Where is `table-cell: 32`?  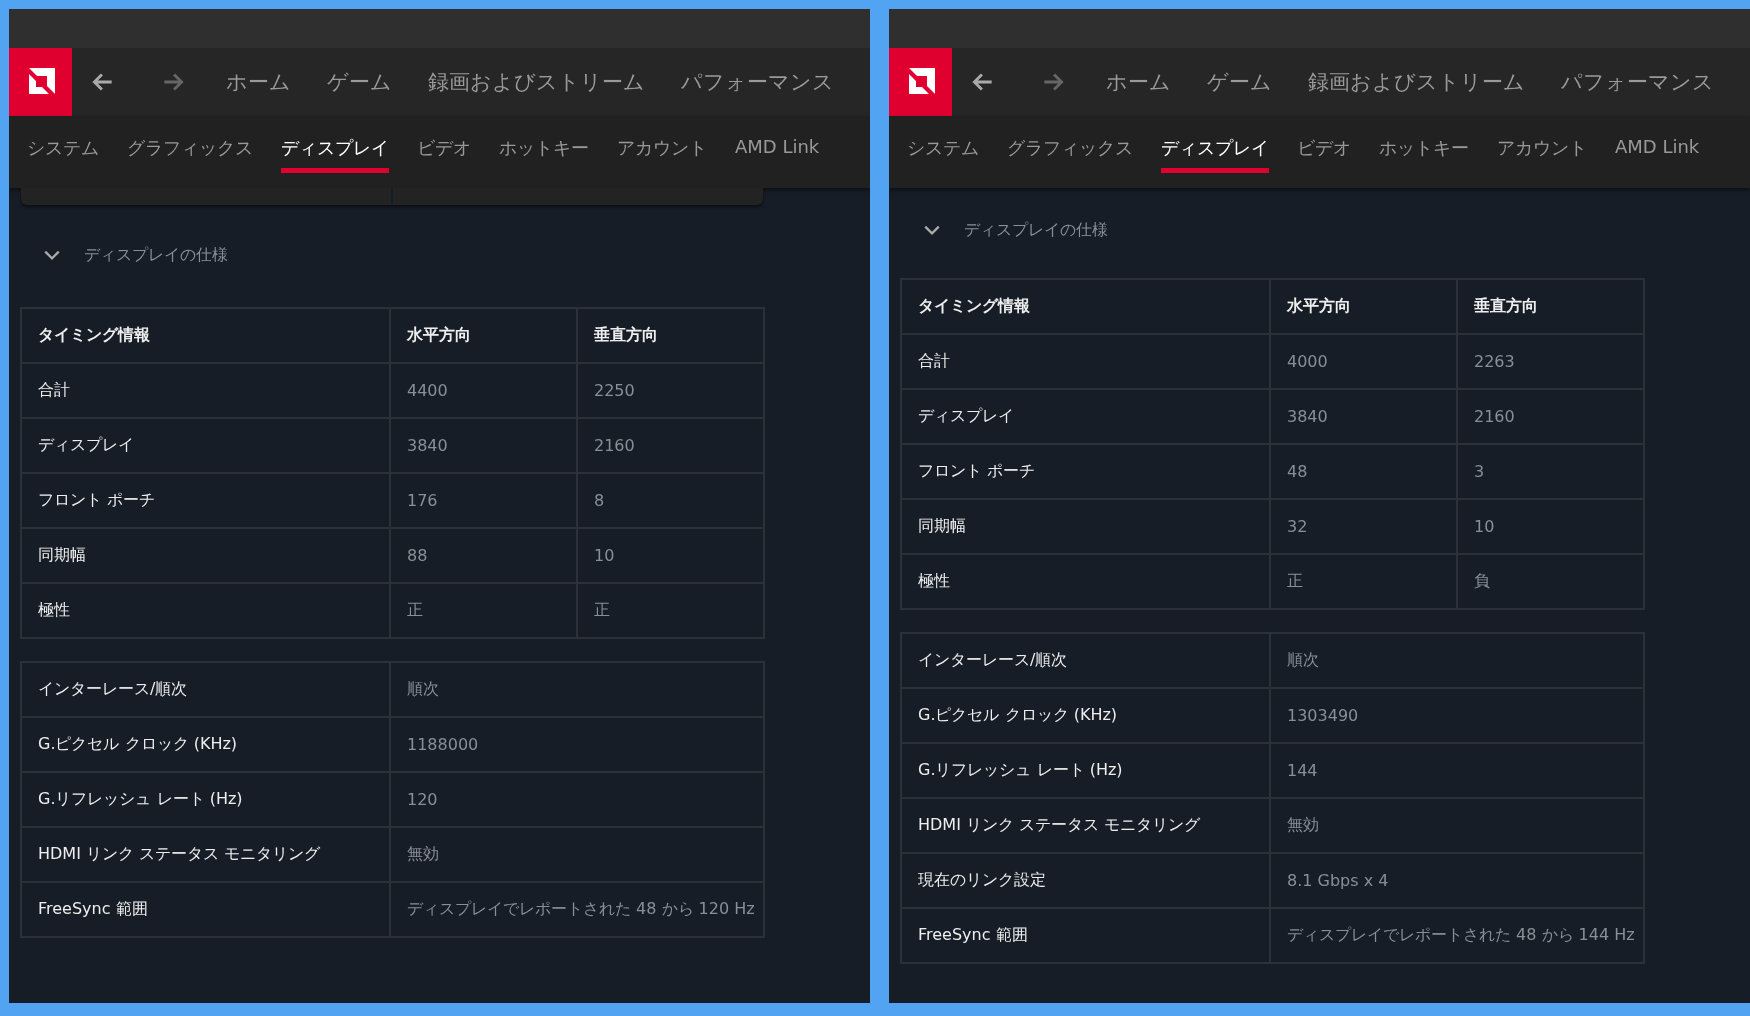
table-cell: 32 is located at coordinates (1363, 526).